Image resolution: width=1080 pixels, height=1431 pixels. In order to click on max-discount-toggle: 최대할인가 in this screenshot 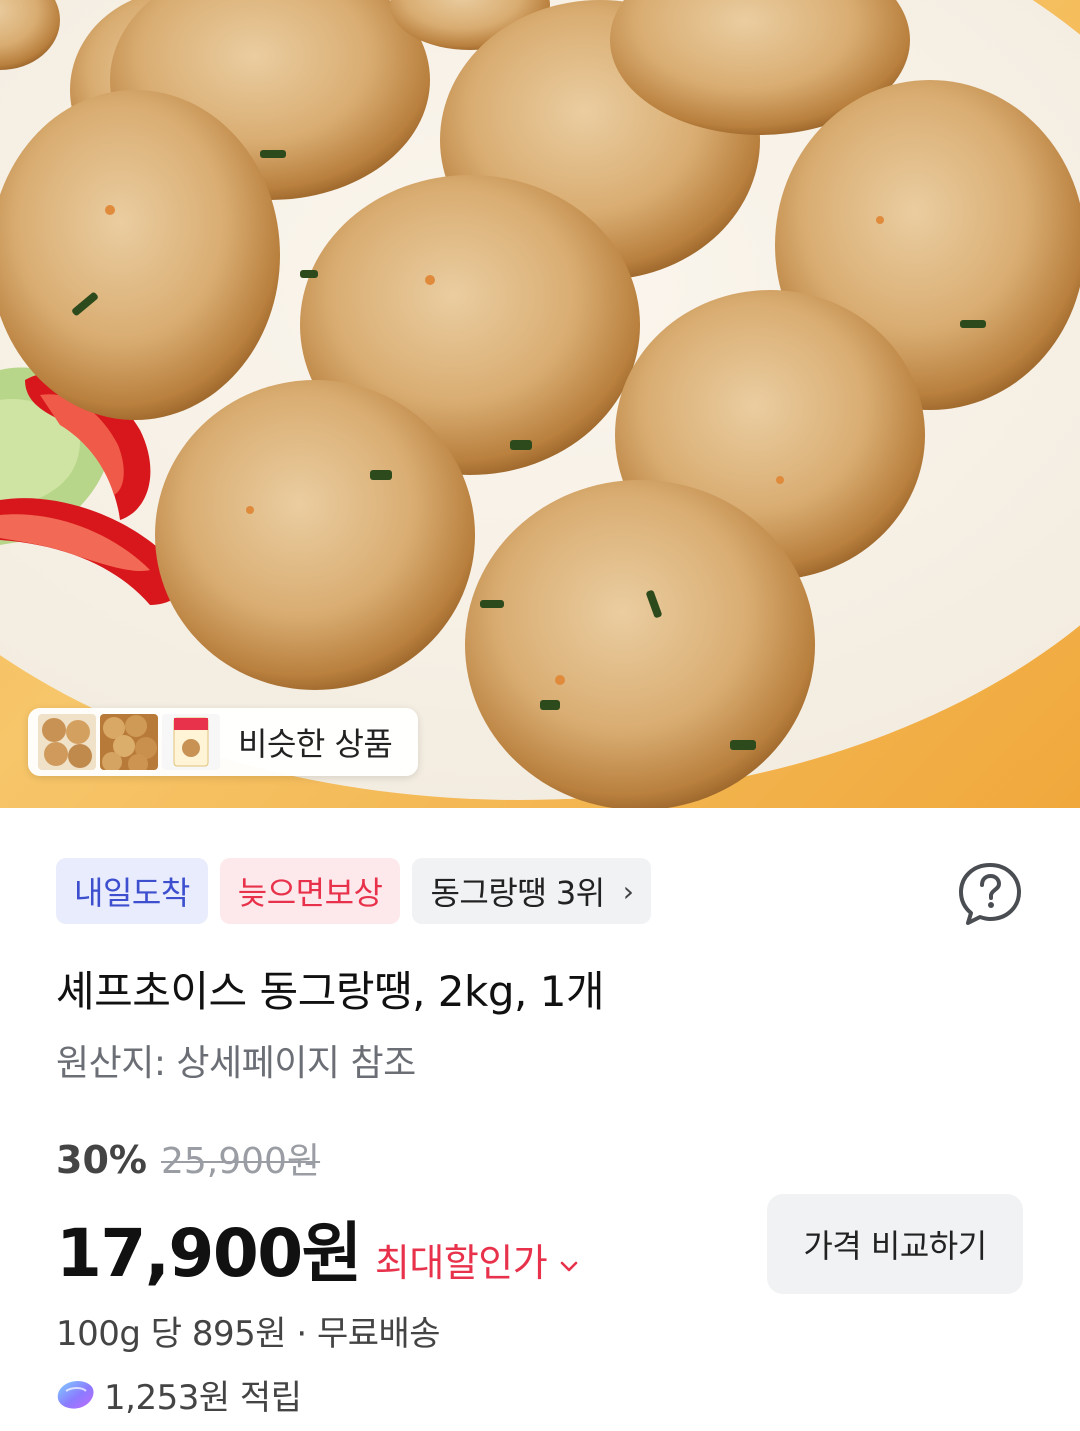, I will do `click(477, 1259)`.